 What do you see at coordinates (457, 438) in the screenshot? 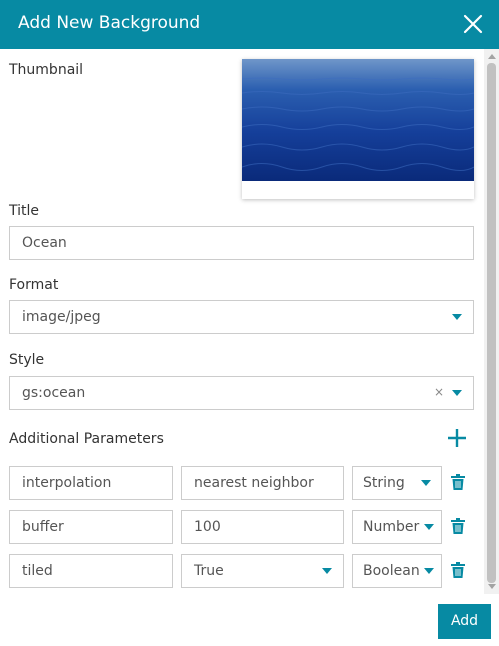
I see `add-parameter-icon` at bounding box center [457, 438].